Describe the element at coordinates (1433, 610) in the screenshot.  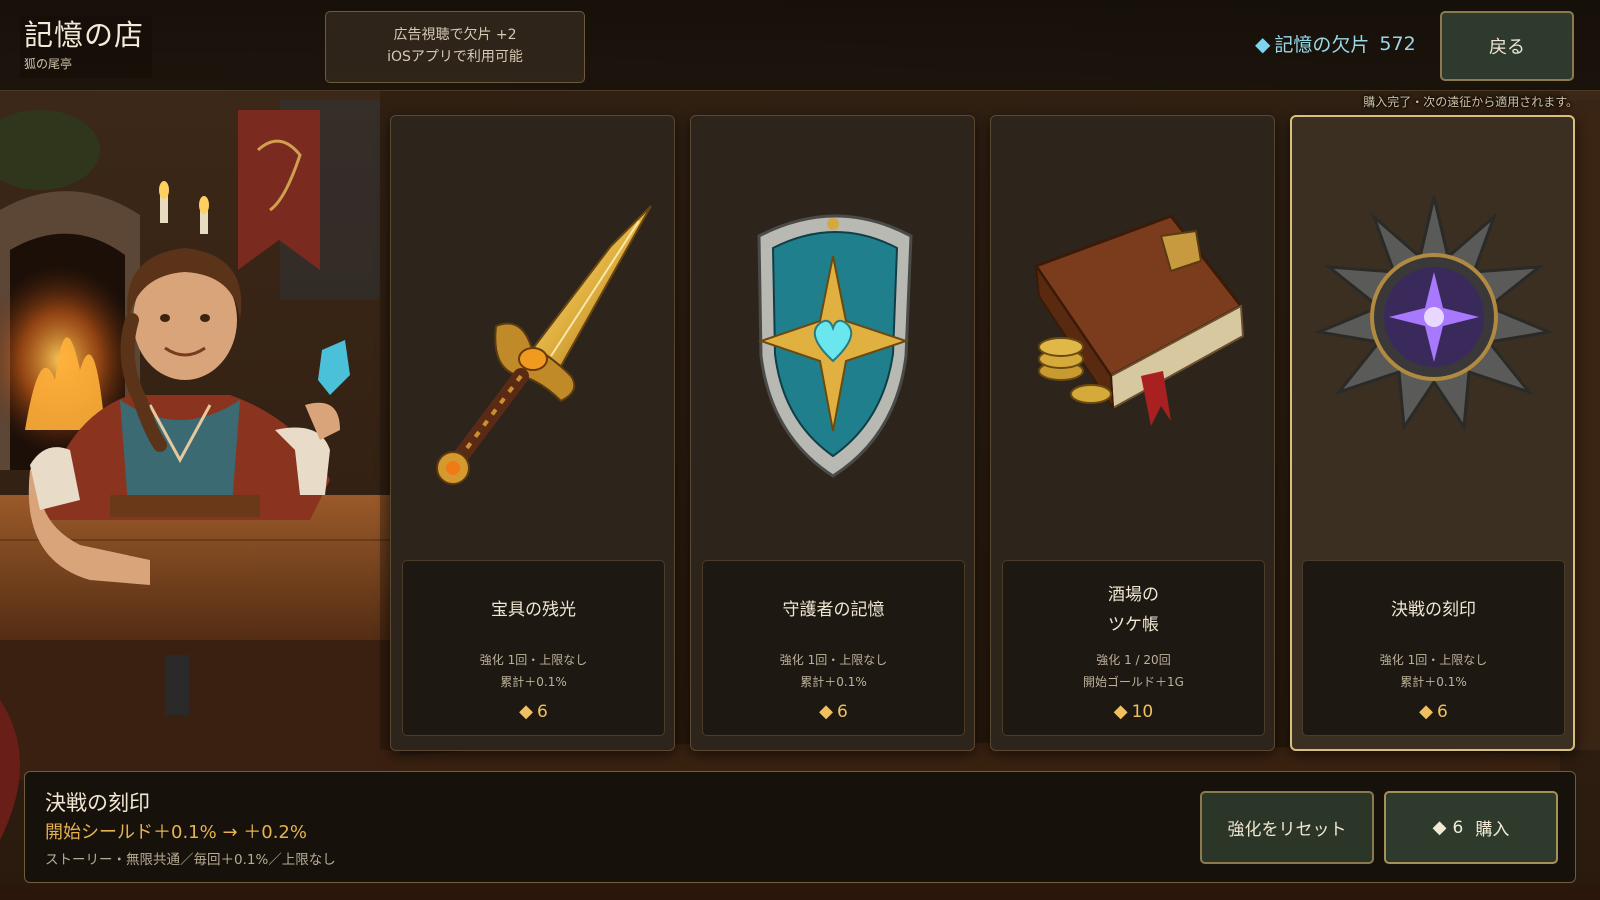
I see `item-name: 決戦の刻印` at that location.